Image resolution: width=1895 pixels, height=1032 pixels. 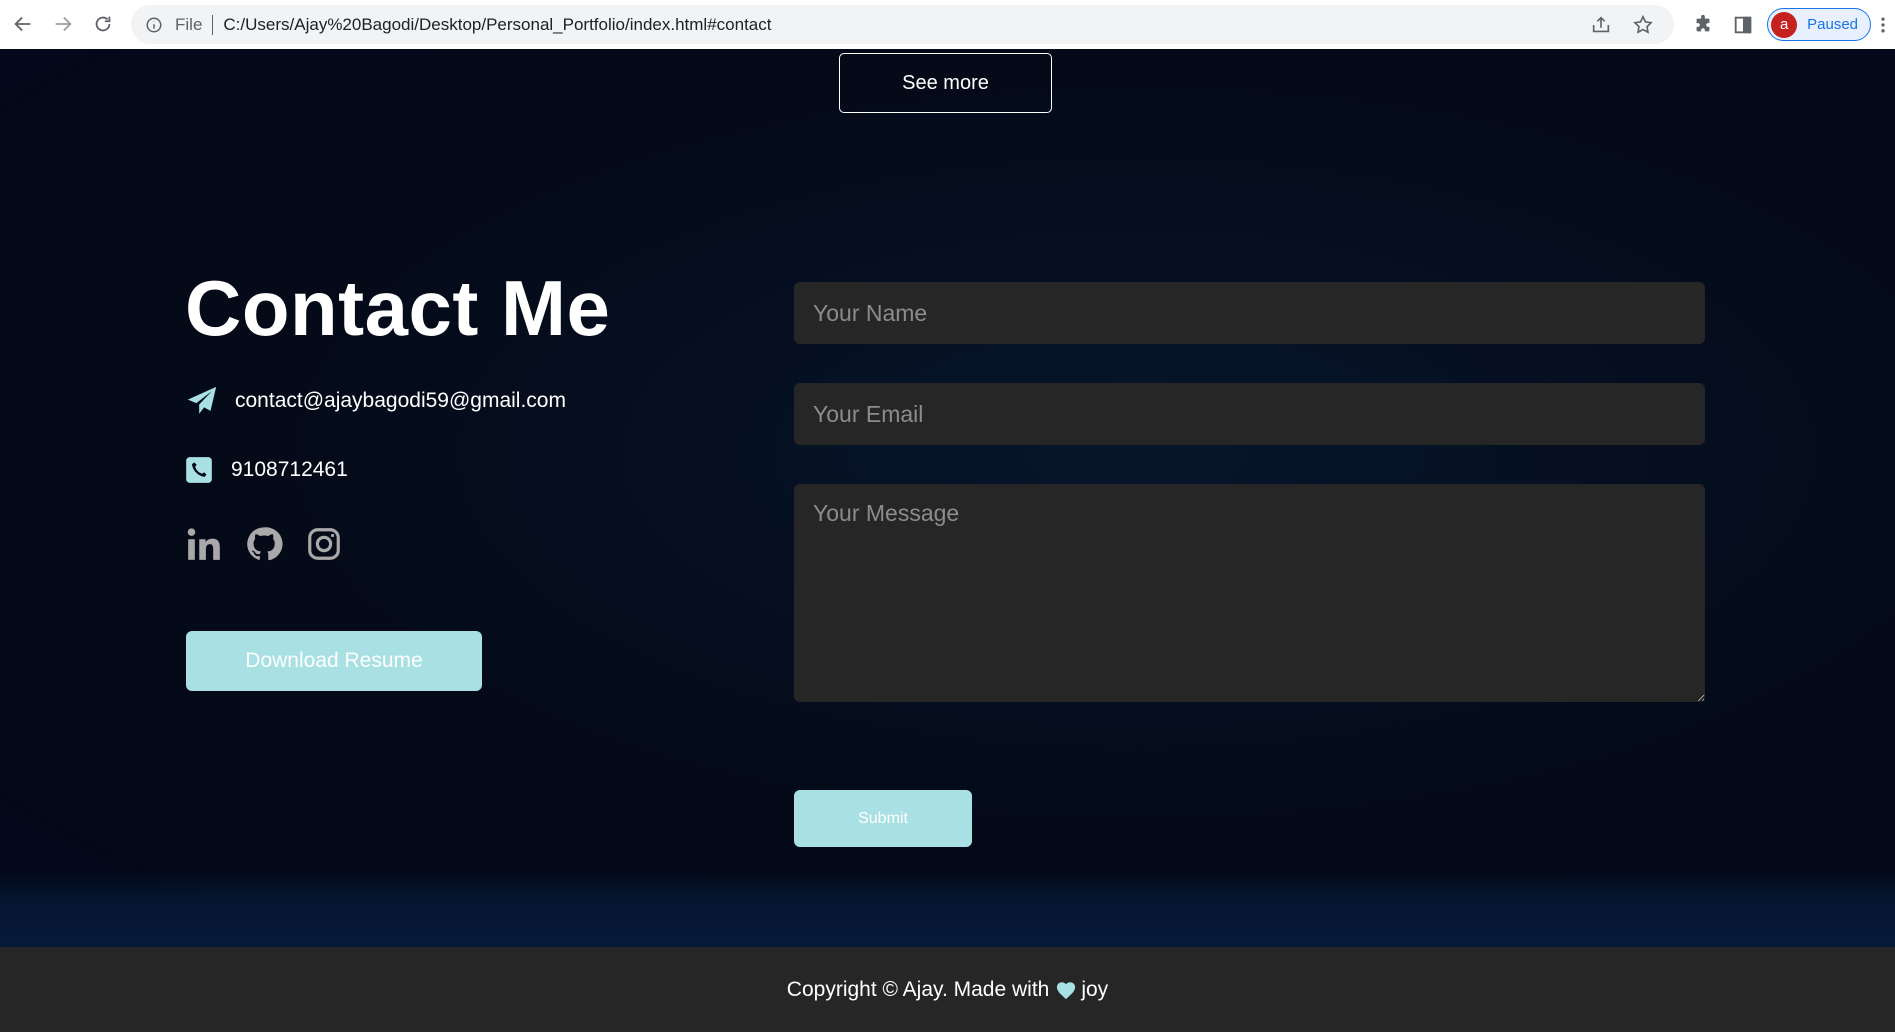 What do you see at coordinates (1066, 990) in the screenshot?
I see `heart-icon` at bounding box center [1066, 990].